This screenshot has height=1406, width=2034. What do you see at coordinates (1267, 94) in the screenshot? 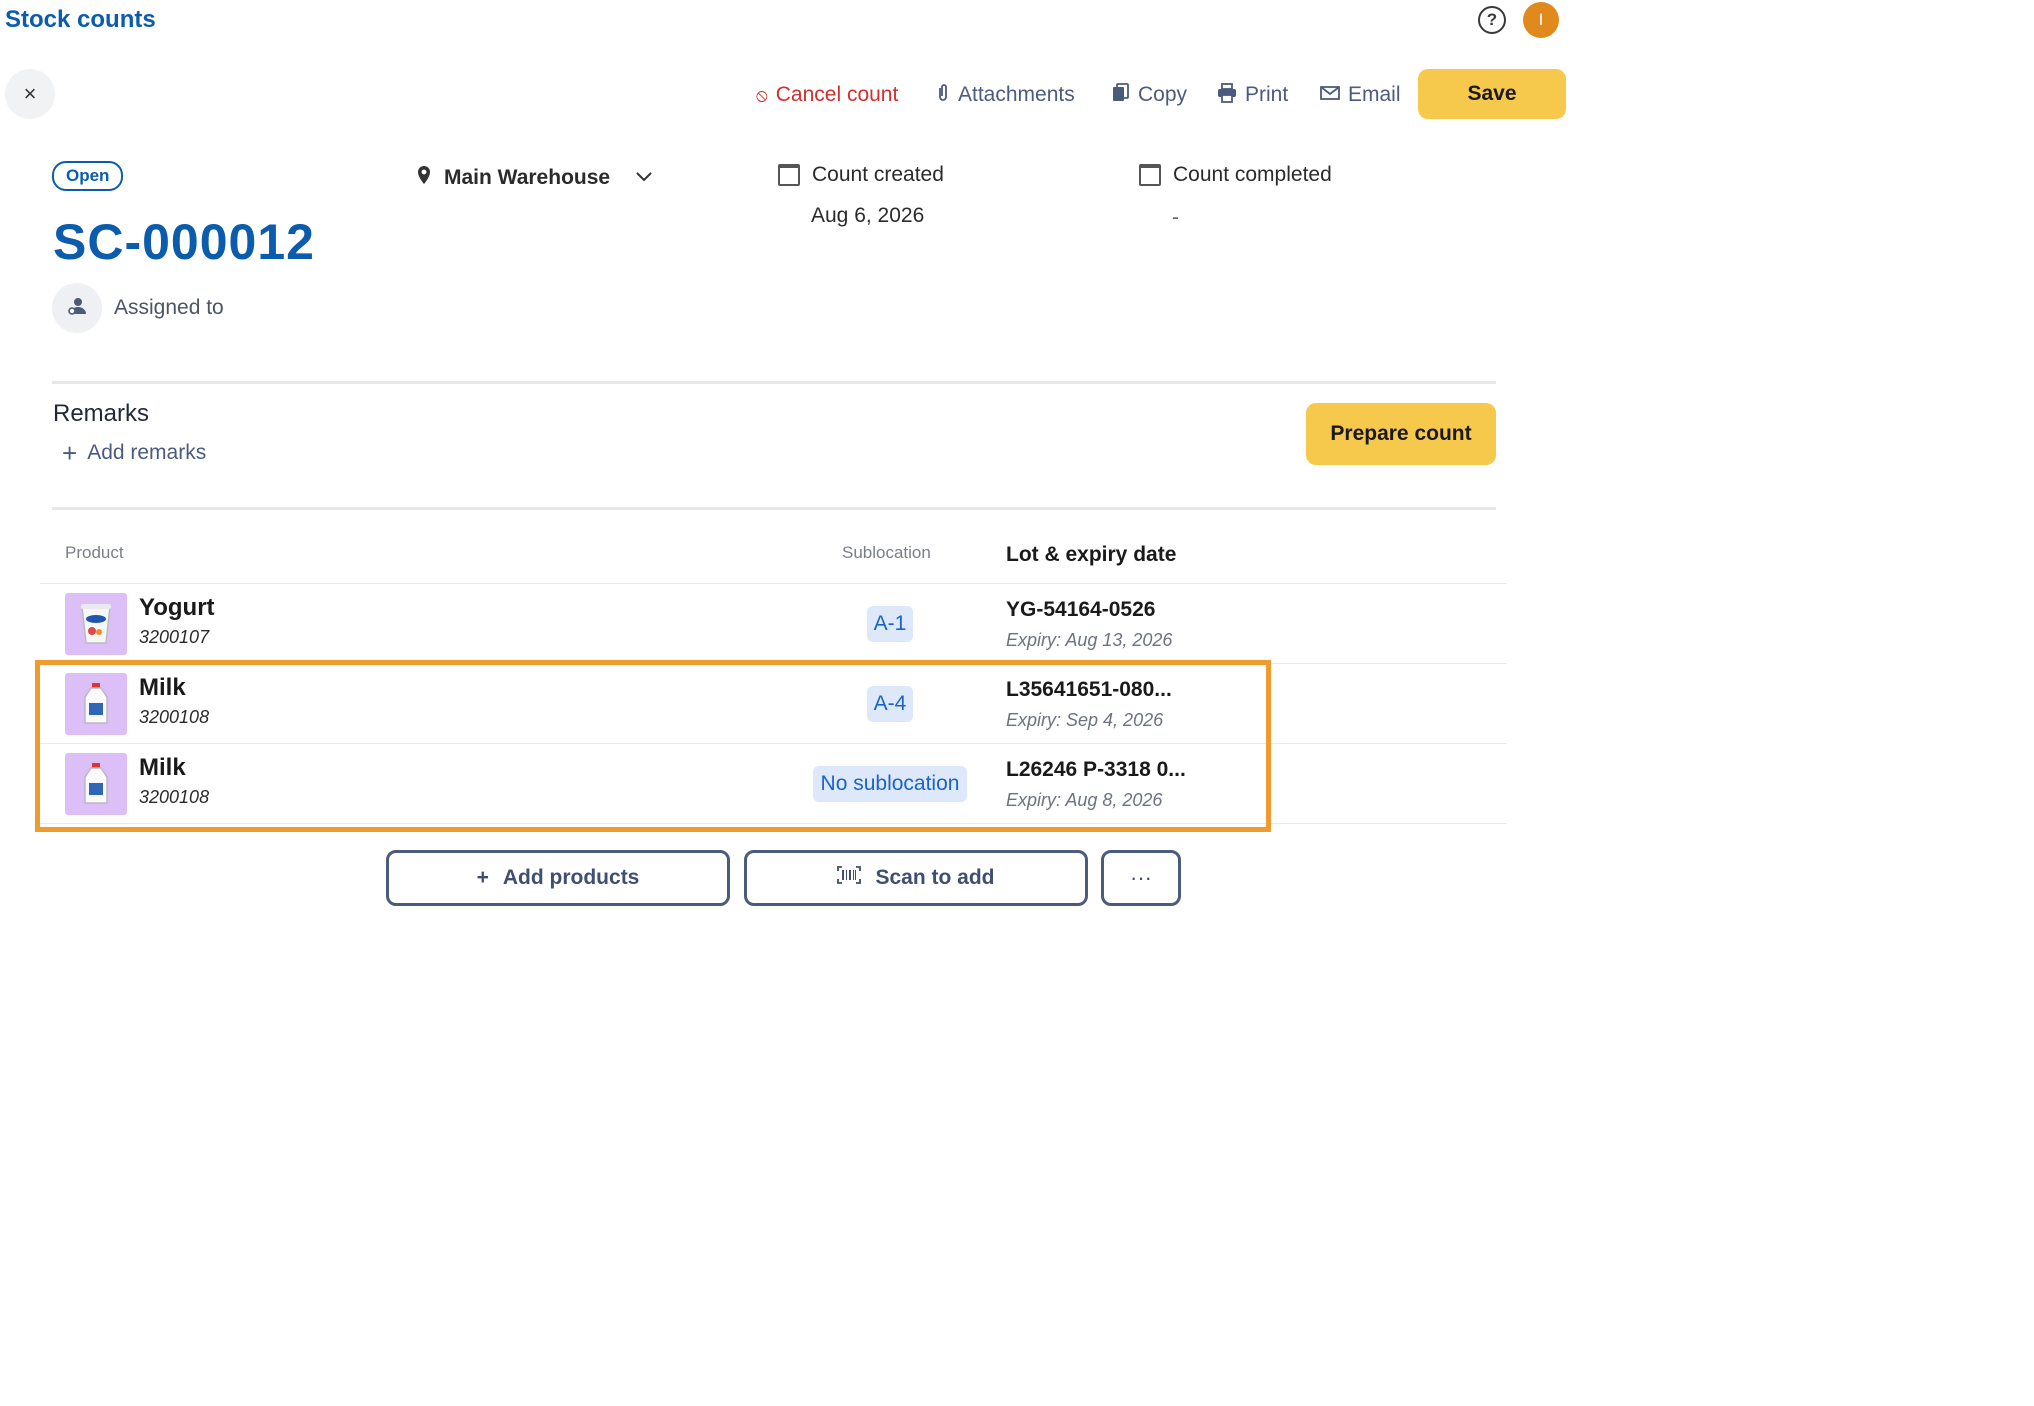
I see `print-label: Print` at bounding box center [1267, 94].